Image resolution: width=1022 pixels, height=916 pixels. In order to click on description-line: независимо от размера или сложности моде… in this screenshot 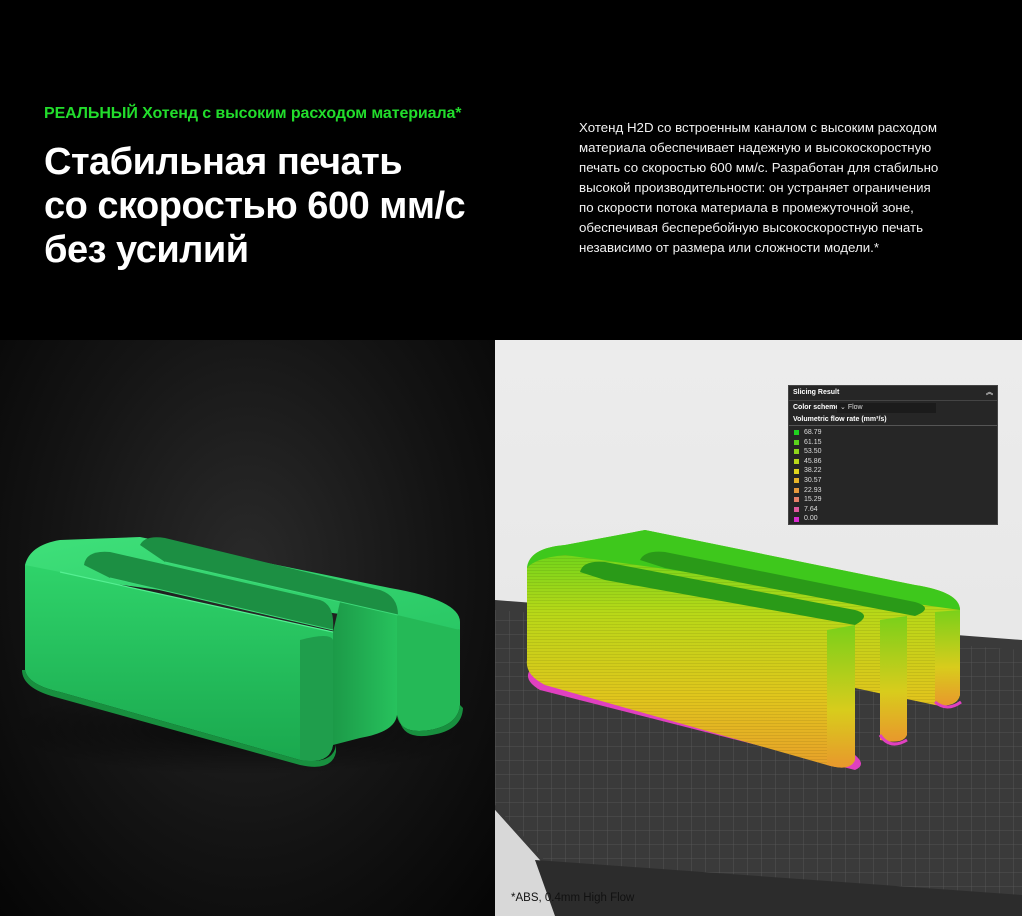, I will do `click(729, 247)`.